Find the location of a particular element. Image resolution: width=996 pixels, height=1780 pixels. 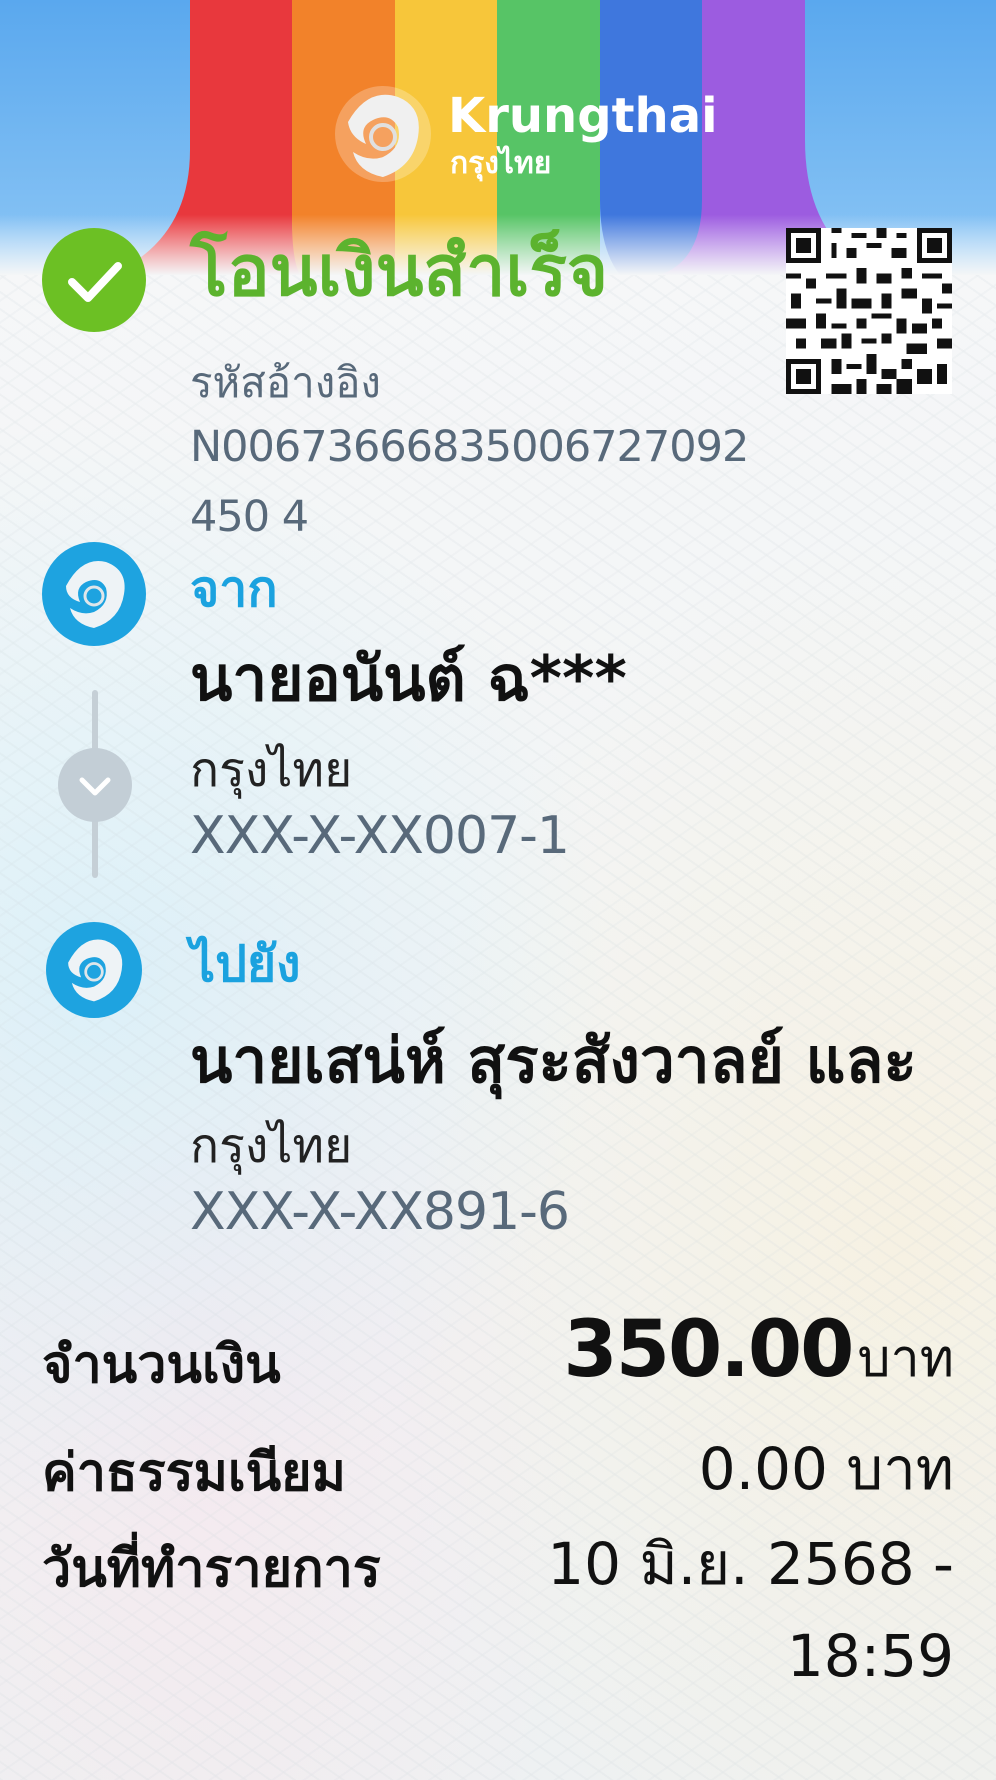

fee-label: ค่าธรรมเนียม is located at coordinates (194, 1473).